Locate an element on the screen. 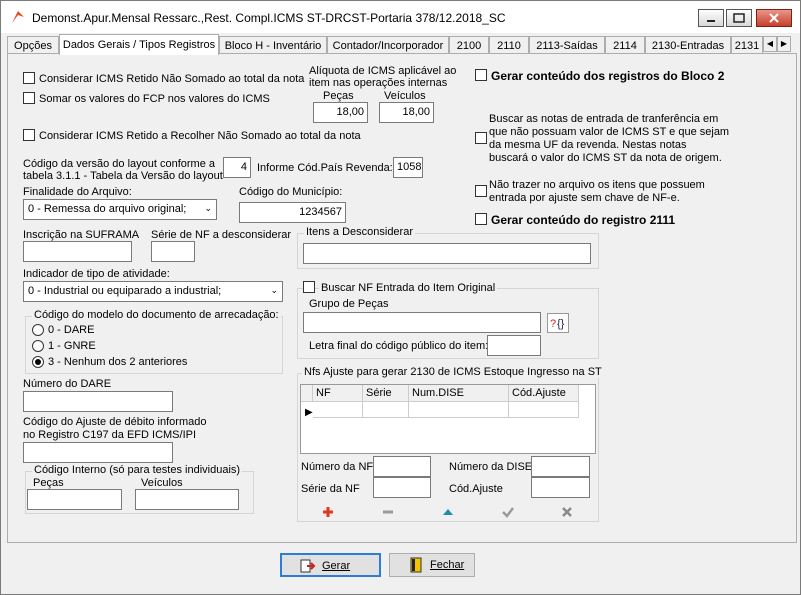 The height and width of the screenshot is (595, 801). plus-icon is located at coordinates (328, 512).